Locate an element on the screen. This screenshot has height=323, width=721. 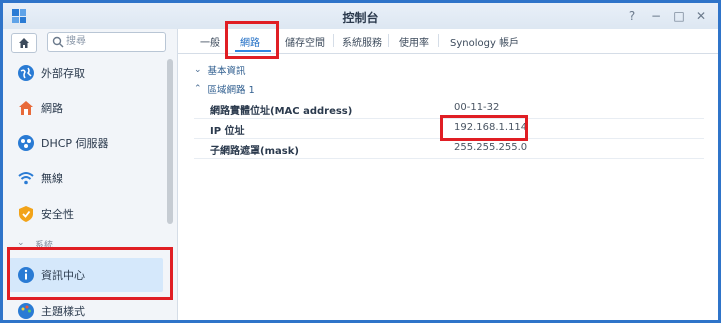
highlight-box-info-center is located at coordinates (90, 273).